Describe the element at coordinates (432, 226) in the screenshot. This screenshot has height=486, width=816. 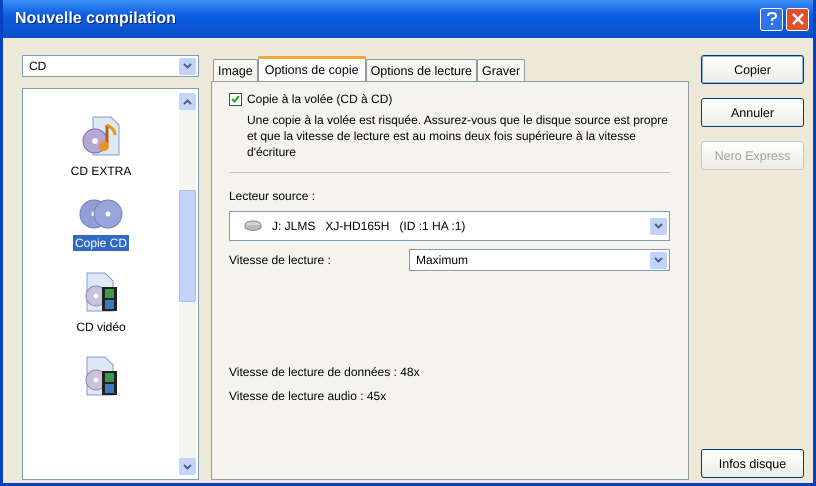
I see `drive-ids: (ID :1 HA :1)` at that location.